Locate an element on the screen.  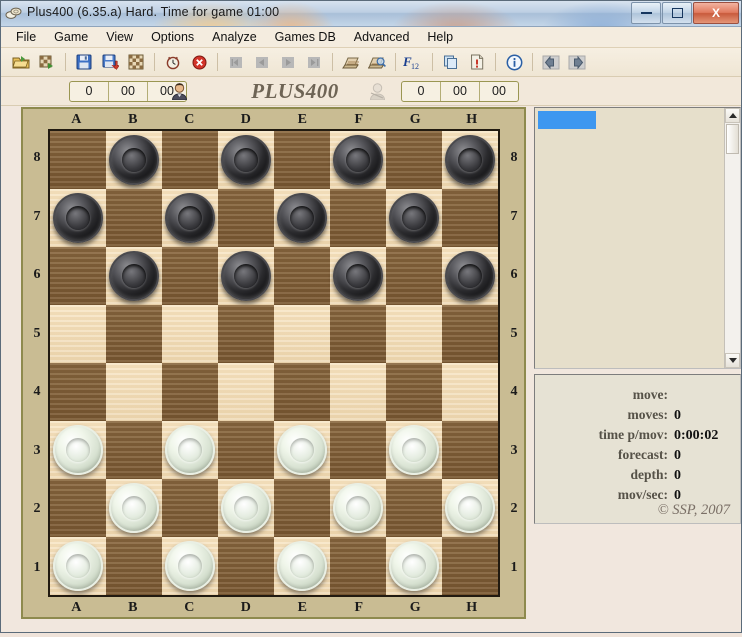
board-square-G6 is located at coordinates (414, 276).